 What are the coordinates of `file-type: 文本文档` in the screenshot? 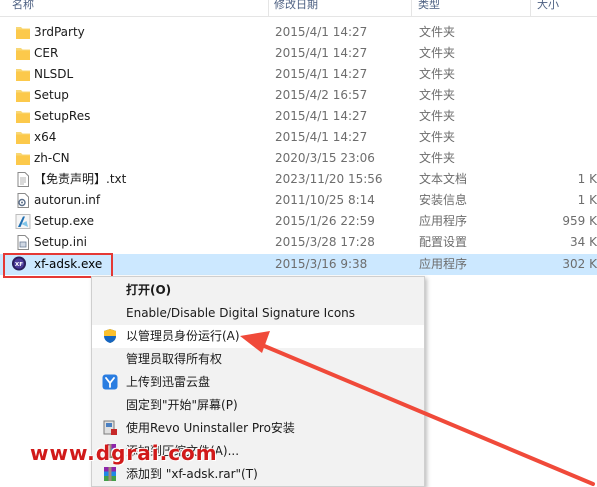 It's located at (443, 179).